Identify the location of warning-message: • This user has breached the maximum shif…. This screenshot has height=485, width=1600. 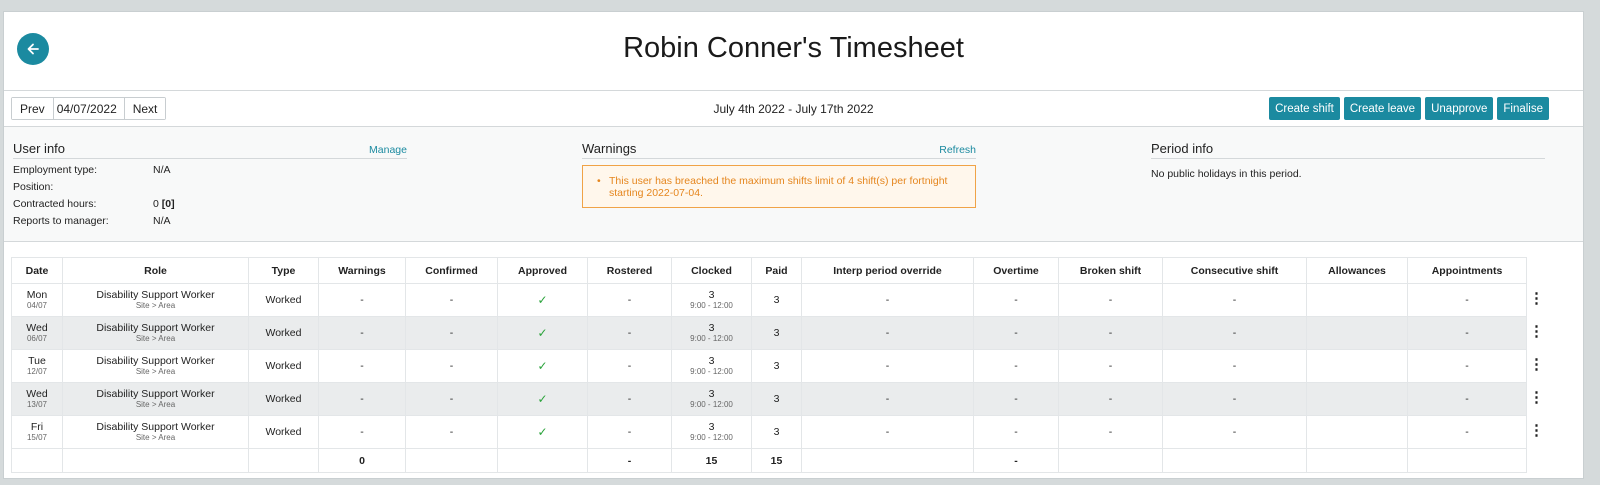
(779, 186).